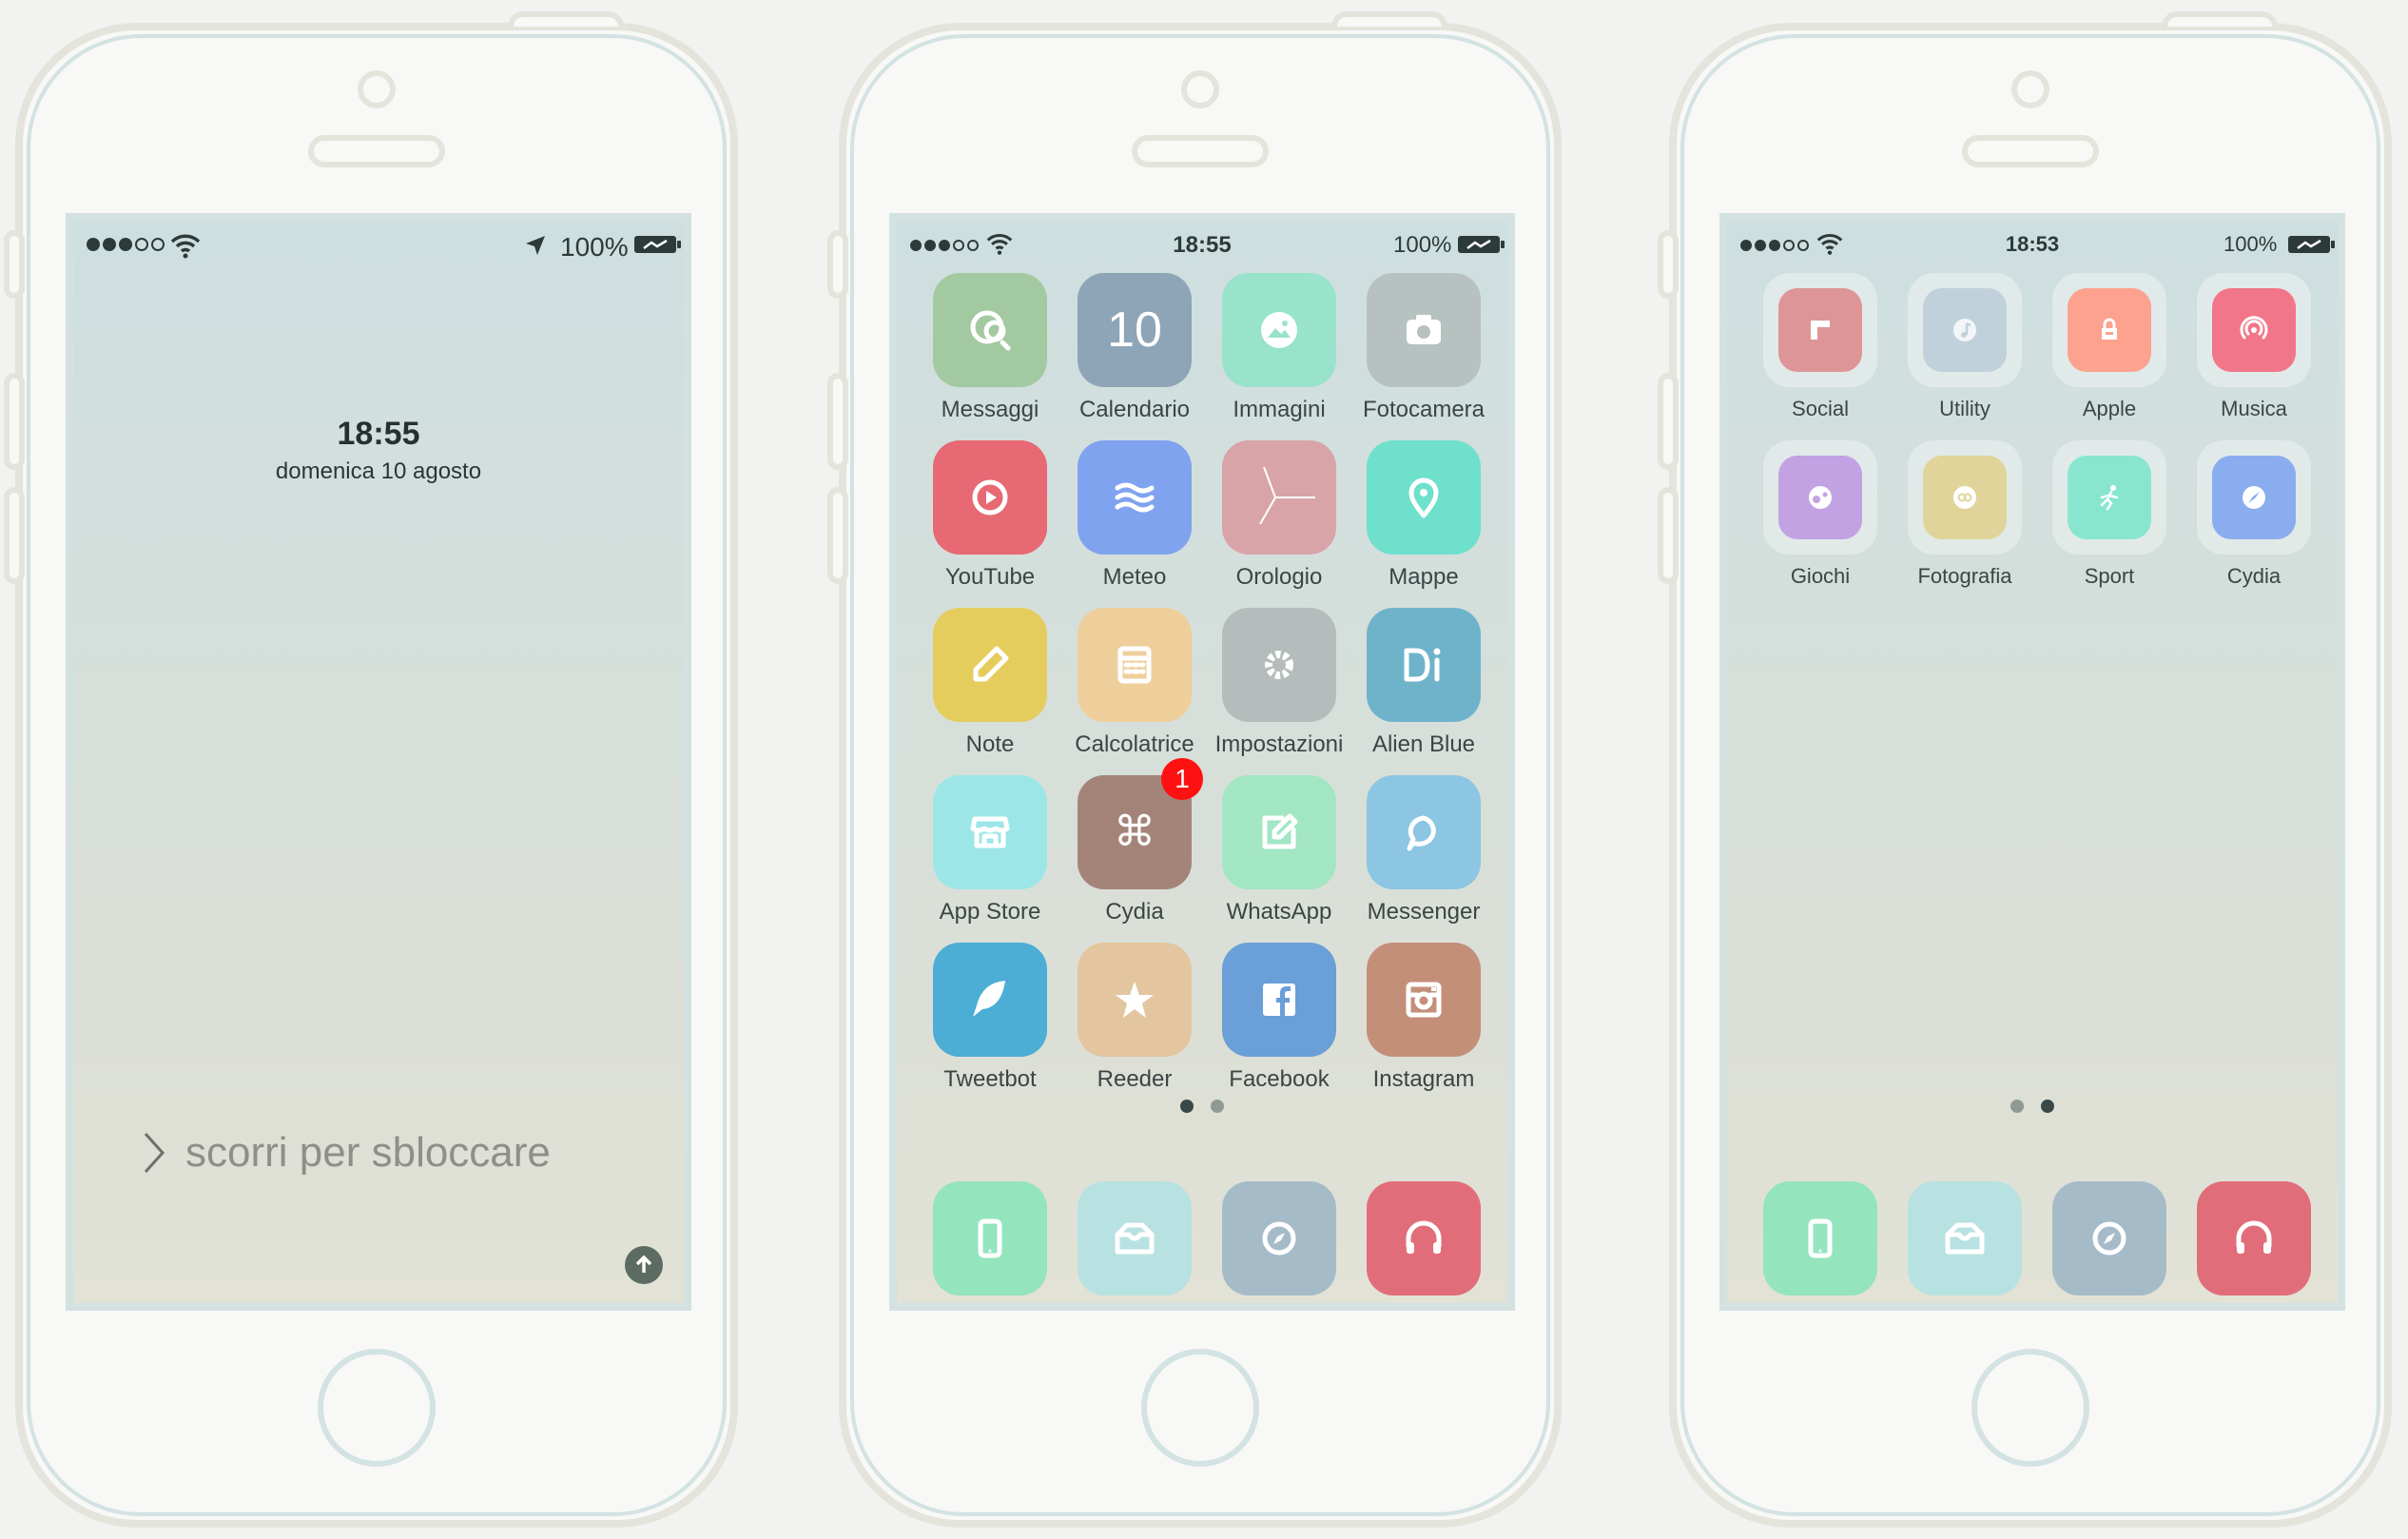 The image size is (2408, 1539). I want to click on photos-icon, so click(1279, 330).